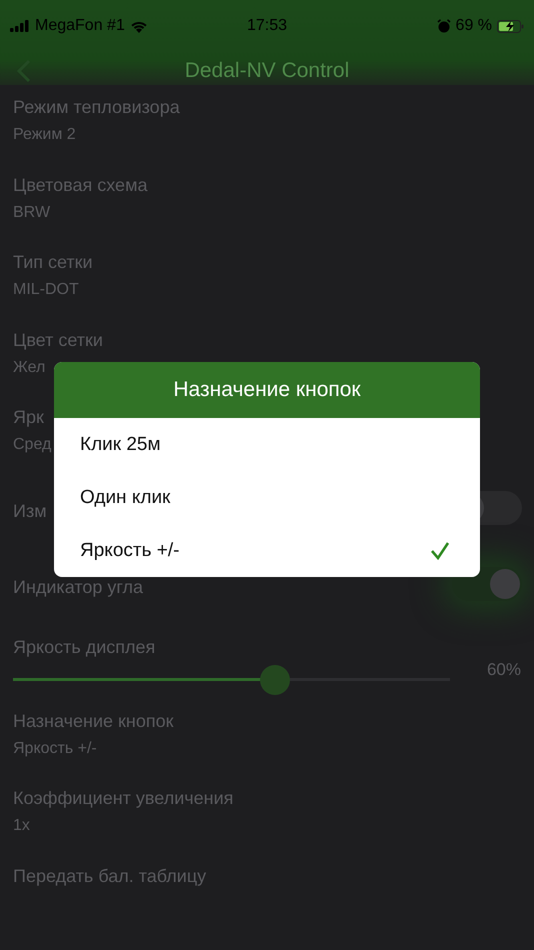 The height and width of the screenshot is (950, 534). What do you see at coordinates (96, 107) in the screenshot?
I see `setting-label: Режим тепловизора` at bounding box center [96, 107].